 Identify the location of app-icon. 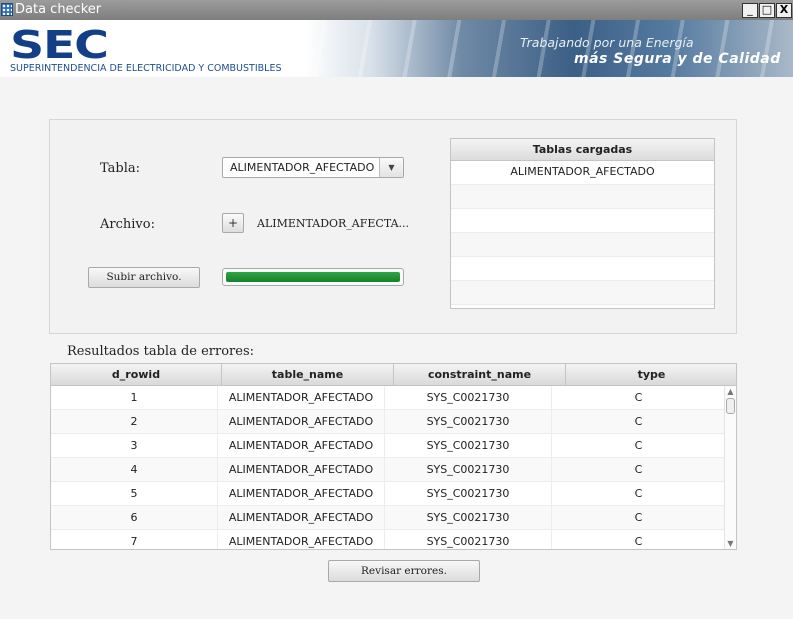
(7, 9).